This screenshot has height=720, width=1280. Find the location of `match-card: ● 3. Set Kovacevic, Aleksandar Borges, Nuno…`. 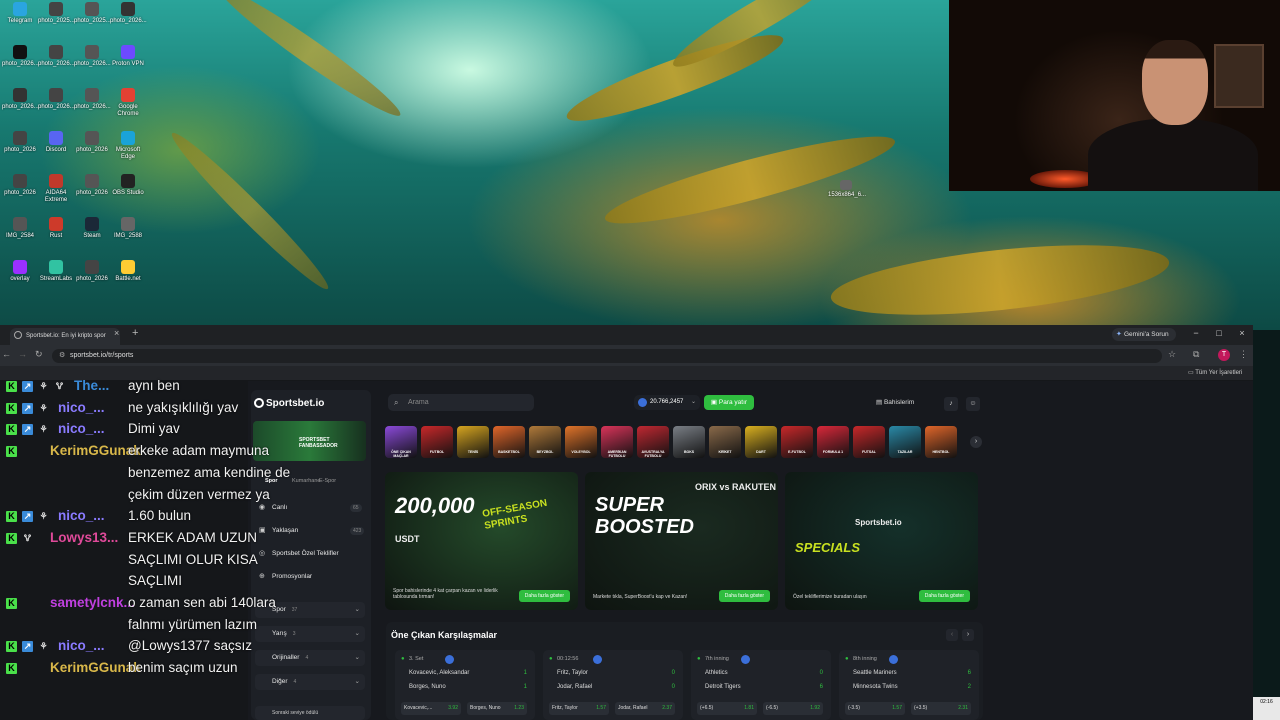

match-card: ● 3. Set Kovacevic, Aleksandar Borges, Nuno… is located at coordinates (465, 685).